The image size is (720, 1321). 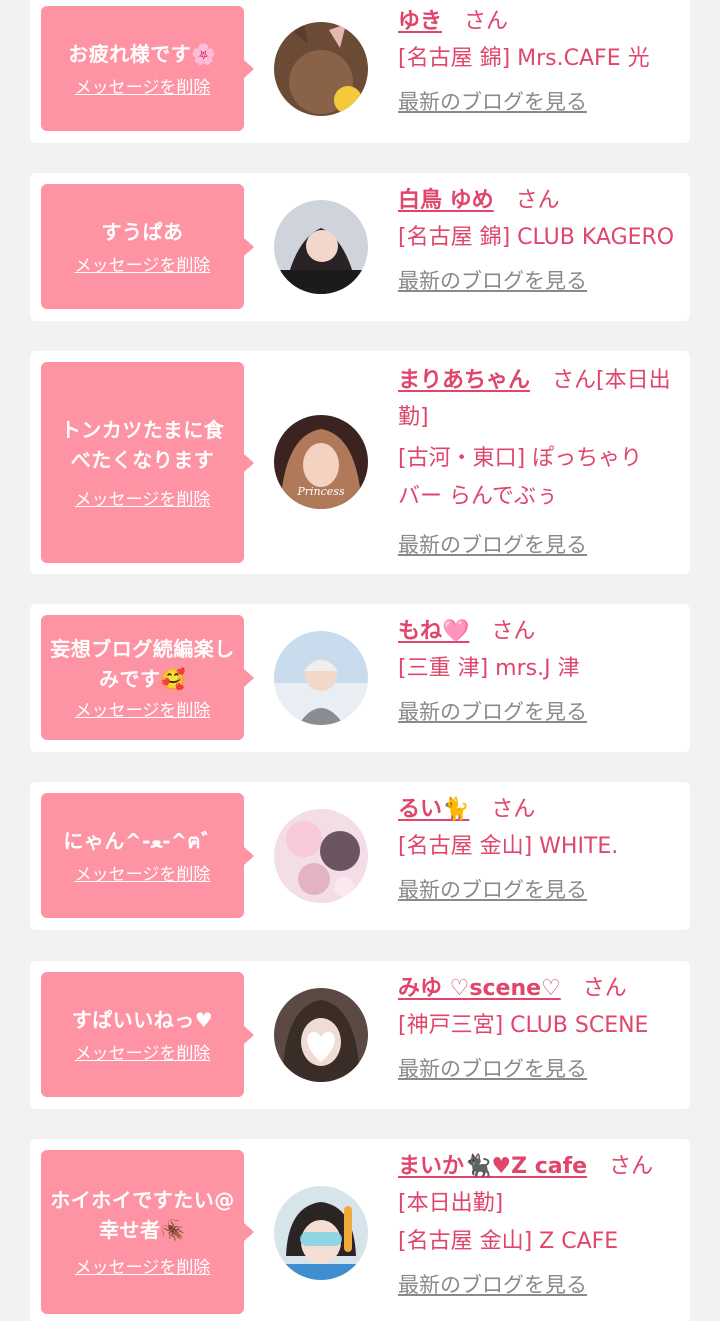 I want to click on message-bubble: すぱいいねっ♥ メッセージを削除, so click(x=147, y=1034).